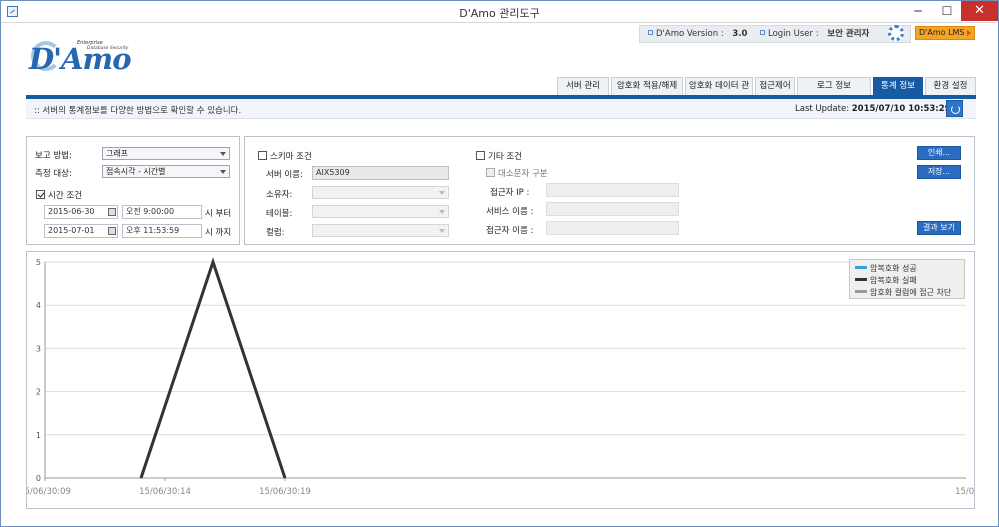 This screenshot has width=999, height=527. What do you see at coordinates (380, 211) in the screenshot?
I see `table-select` at bounding box center [380, 211].